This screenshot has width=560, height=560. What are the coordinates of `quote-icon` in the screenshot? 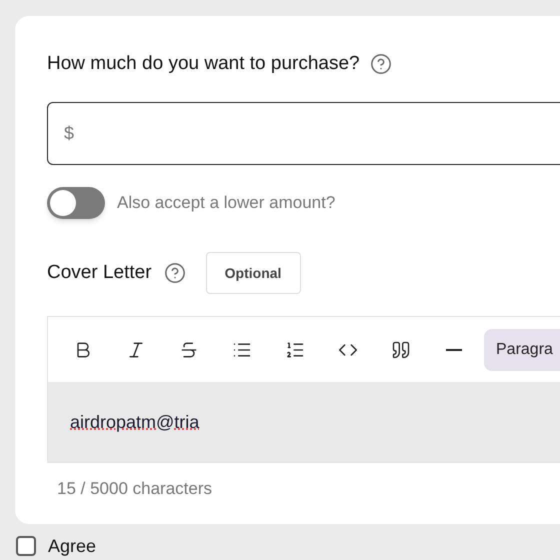 It's located at (400, 350).